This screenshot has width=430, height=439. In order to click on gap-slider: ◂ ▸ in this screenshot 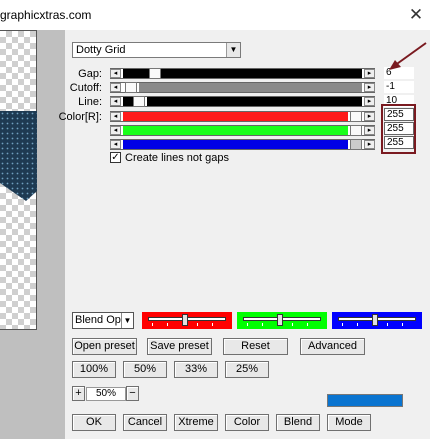, I will do `click(242, 73)`.